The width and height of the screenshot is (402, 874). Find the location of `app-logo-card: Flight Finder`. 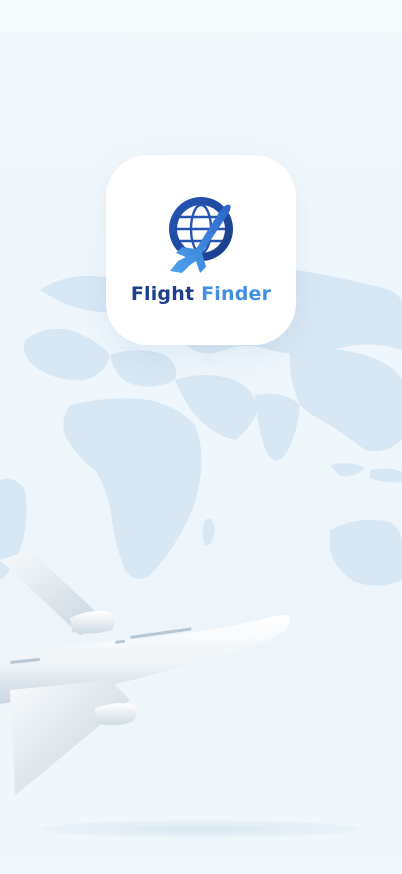

app-logo-card: Flight Finder is located at coordinates (201, 250).